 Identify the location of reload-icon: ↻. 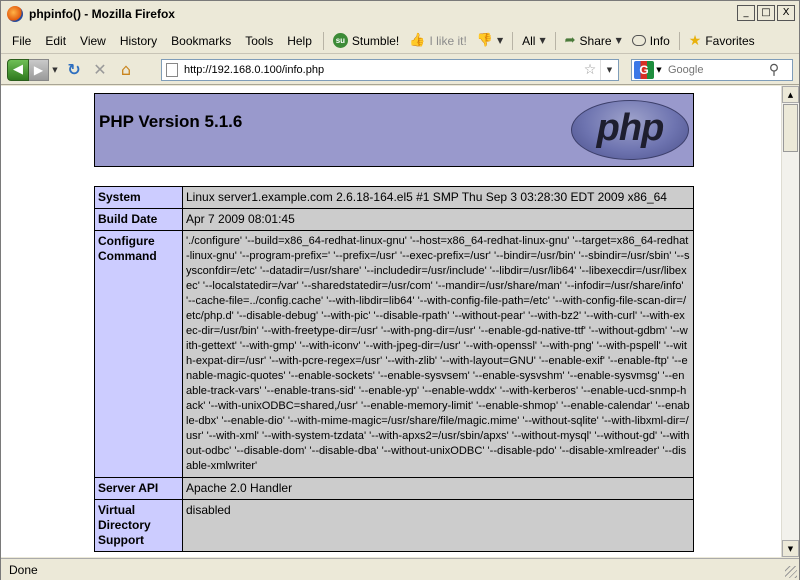
(74, 69).